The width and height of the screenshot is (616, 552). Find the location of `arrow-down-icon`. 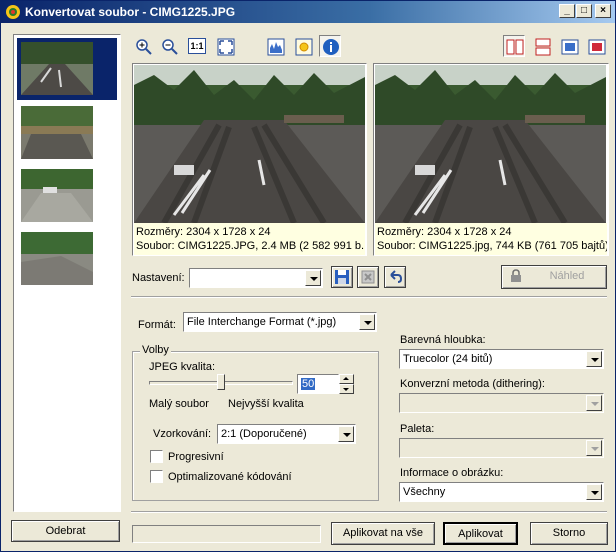

arrow-down-icon is located at coordinates (346, 389).